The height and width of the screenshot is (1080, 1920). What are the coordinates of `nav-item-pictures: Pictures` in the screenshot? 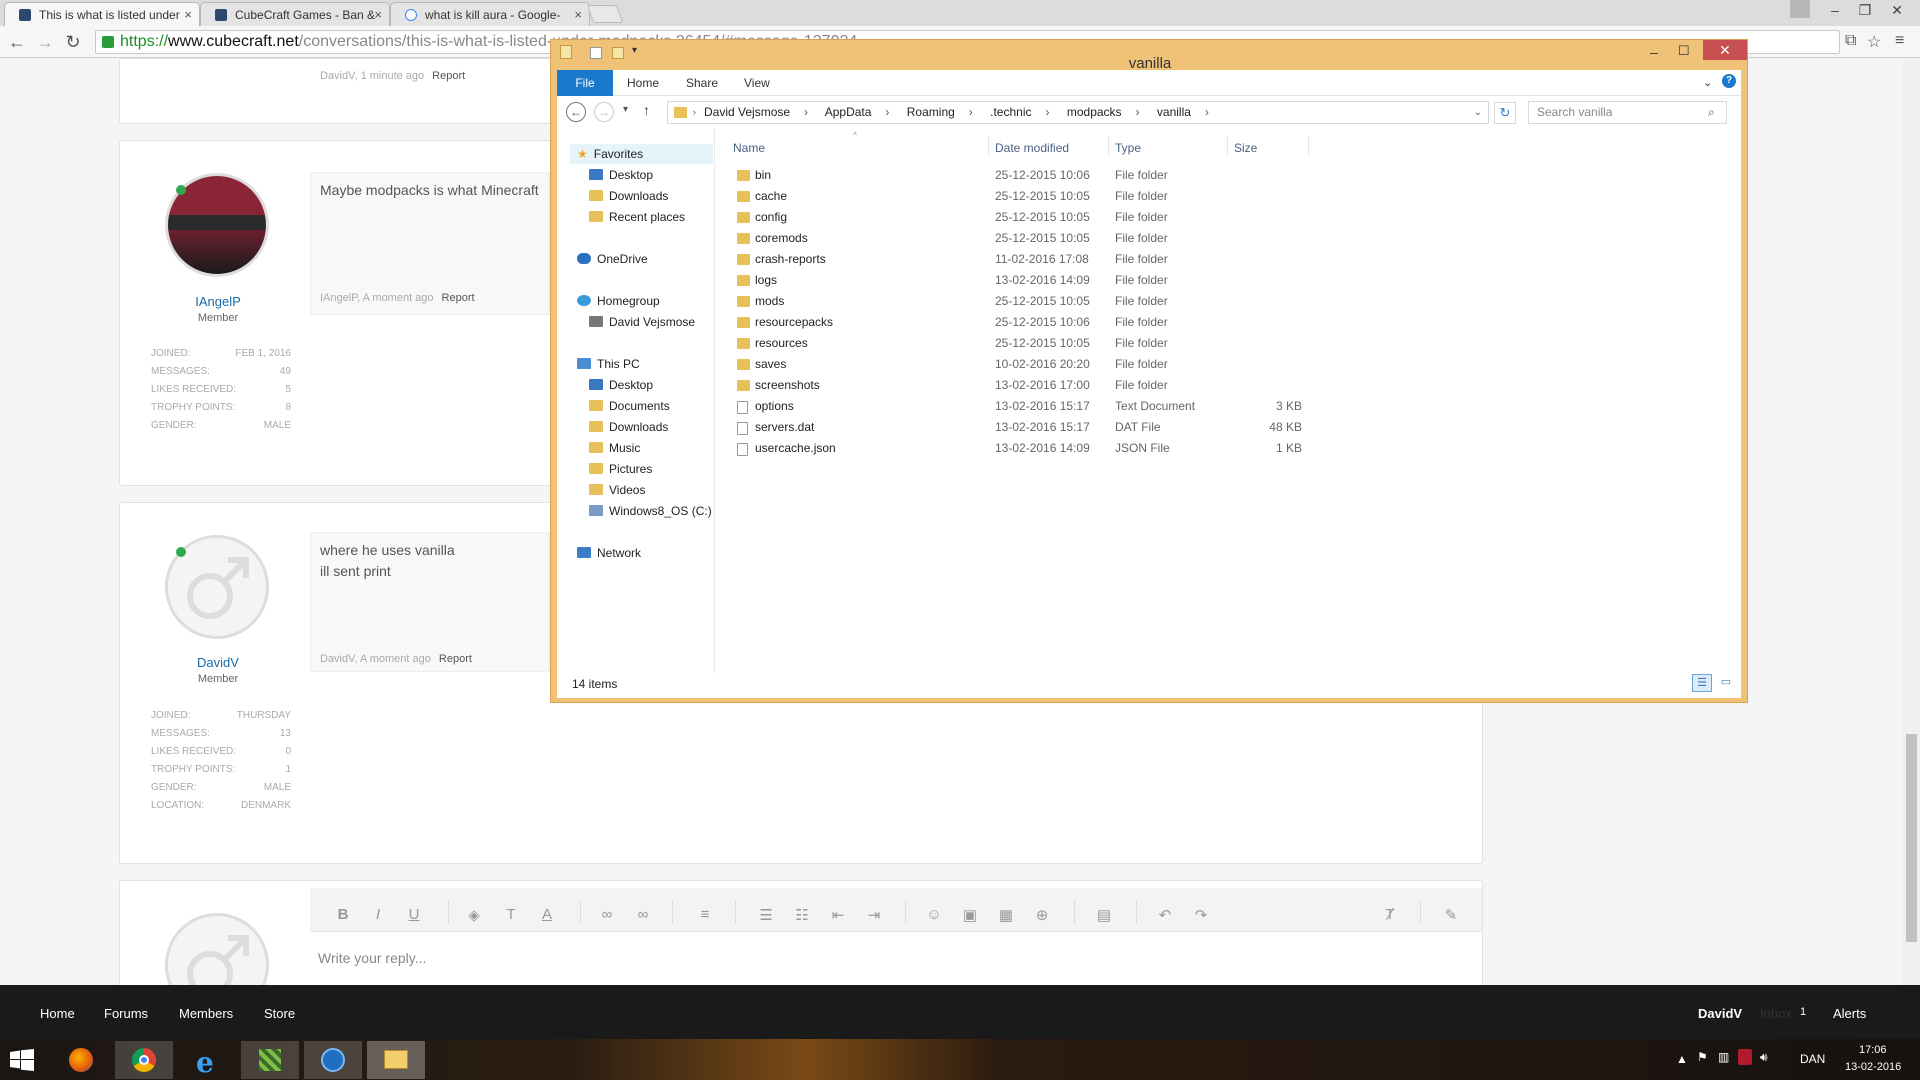 It's located at (620, 469).